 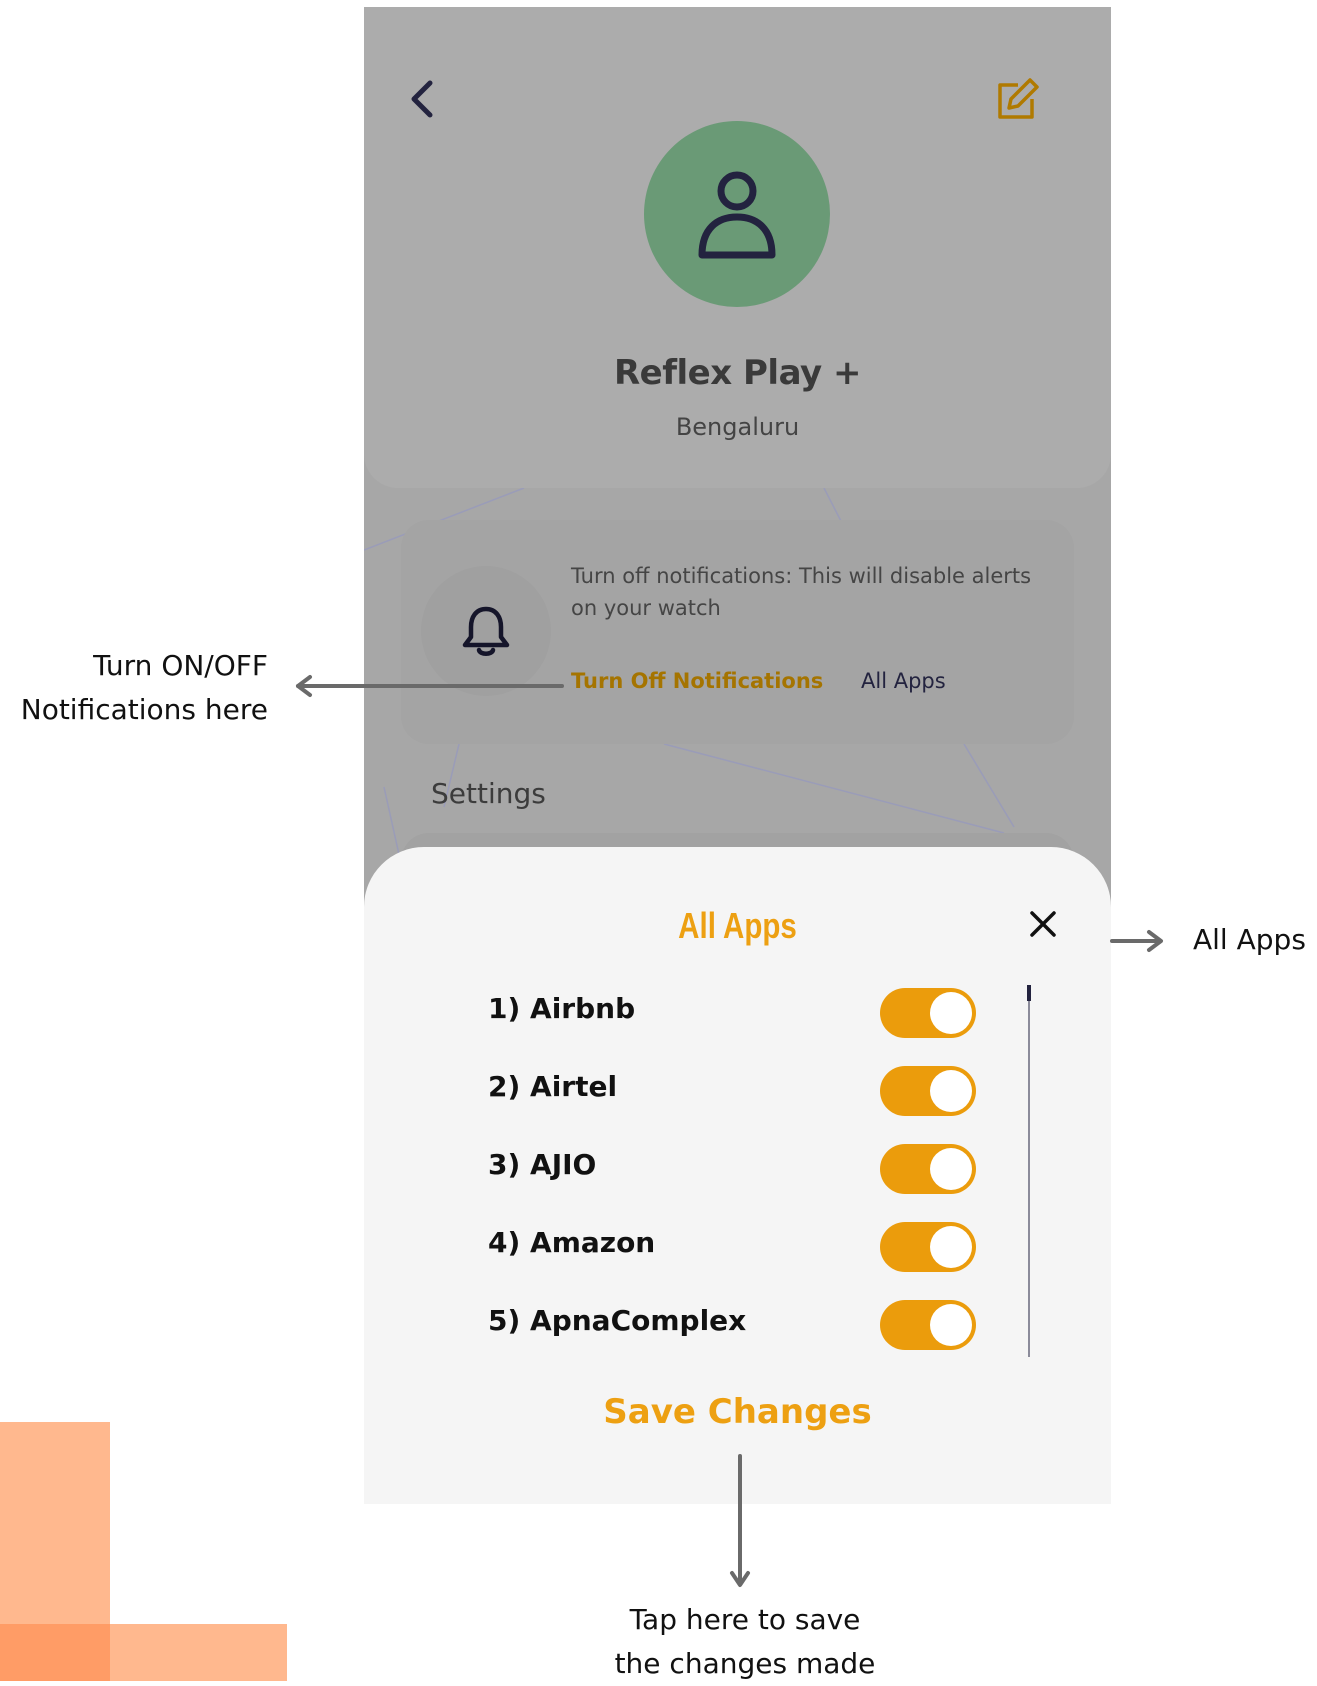 I want to click on bell-badge, so click(x=486, y=631).